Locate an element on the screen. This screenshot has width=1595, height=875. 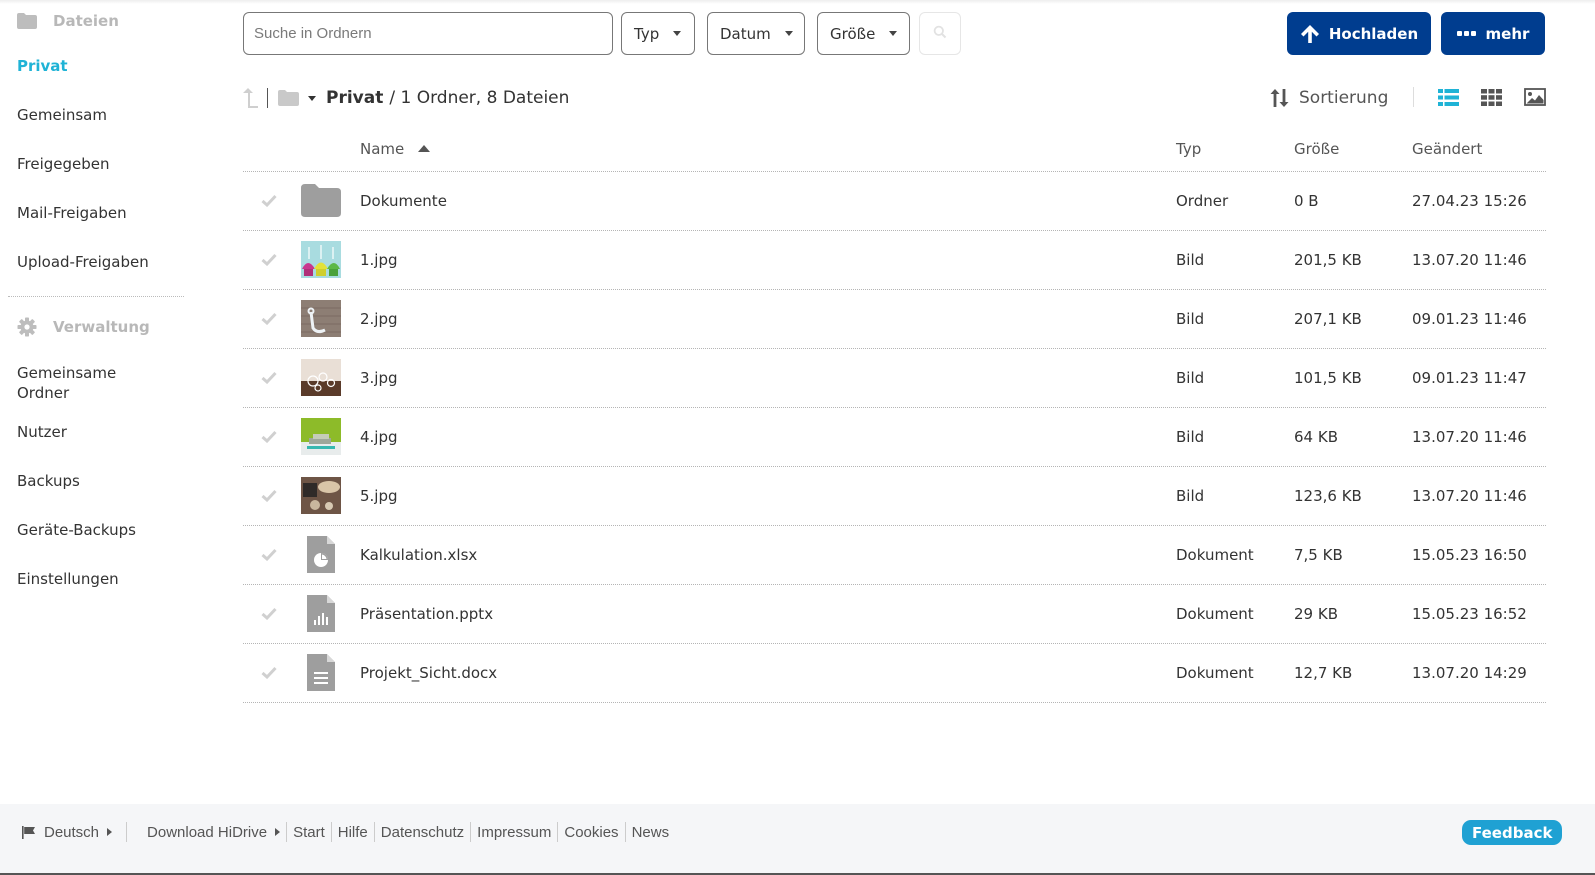
file-modified: 09.01.23 11:46 is located at coordinates (1469, 319).